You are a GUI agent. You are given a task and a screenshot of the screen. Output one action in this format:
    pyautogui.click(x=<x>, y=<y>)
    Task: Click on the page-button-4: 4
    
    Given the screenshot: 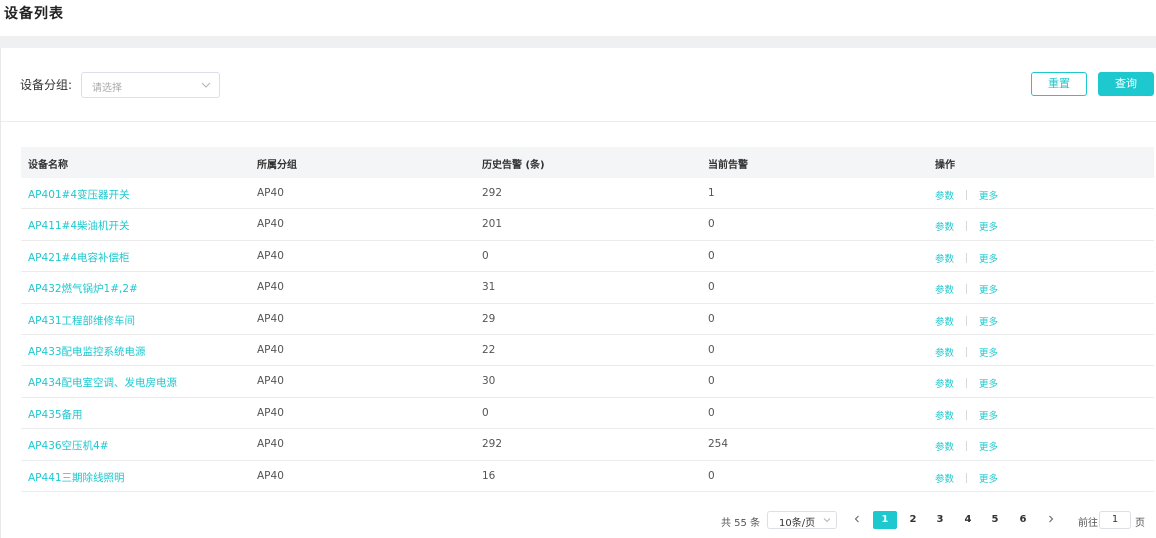 What is the action you would take?
    pyautogui.click(x=968, y=520)
    